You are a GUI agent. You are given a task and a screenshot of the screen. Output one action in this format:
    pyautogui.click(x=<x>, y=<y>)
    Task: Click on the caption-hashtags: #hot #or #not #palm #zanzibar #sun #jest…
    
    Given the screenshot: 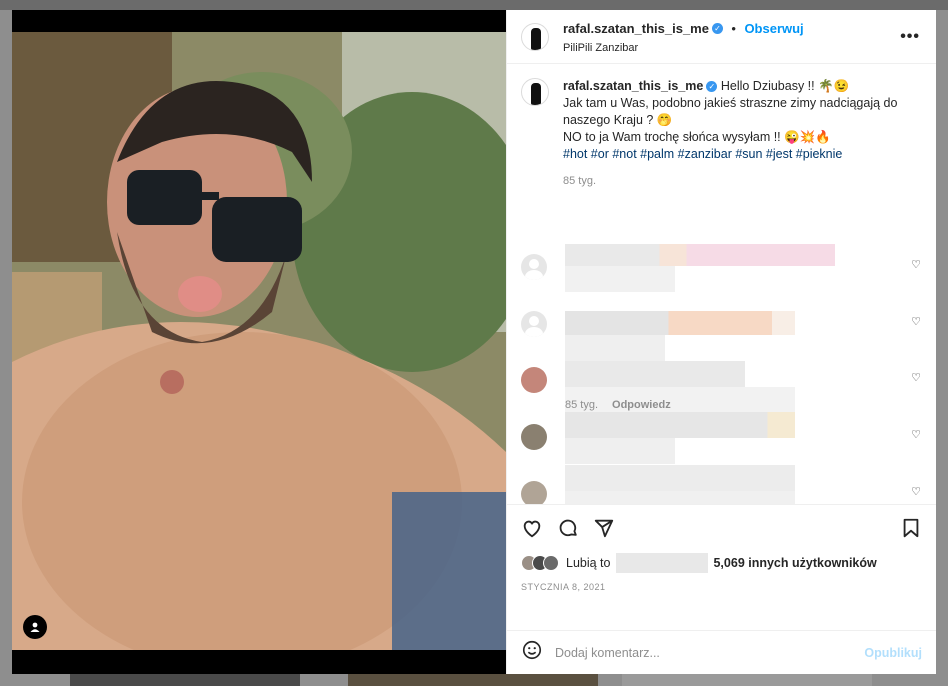 What is the action you would take?
    pyautogui.click(x=702, y=154)
    